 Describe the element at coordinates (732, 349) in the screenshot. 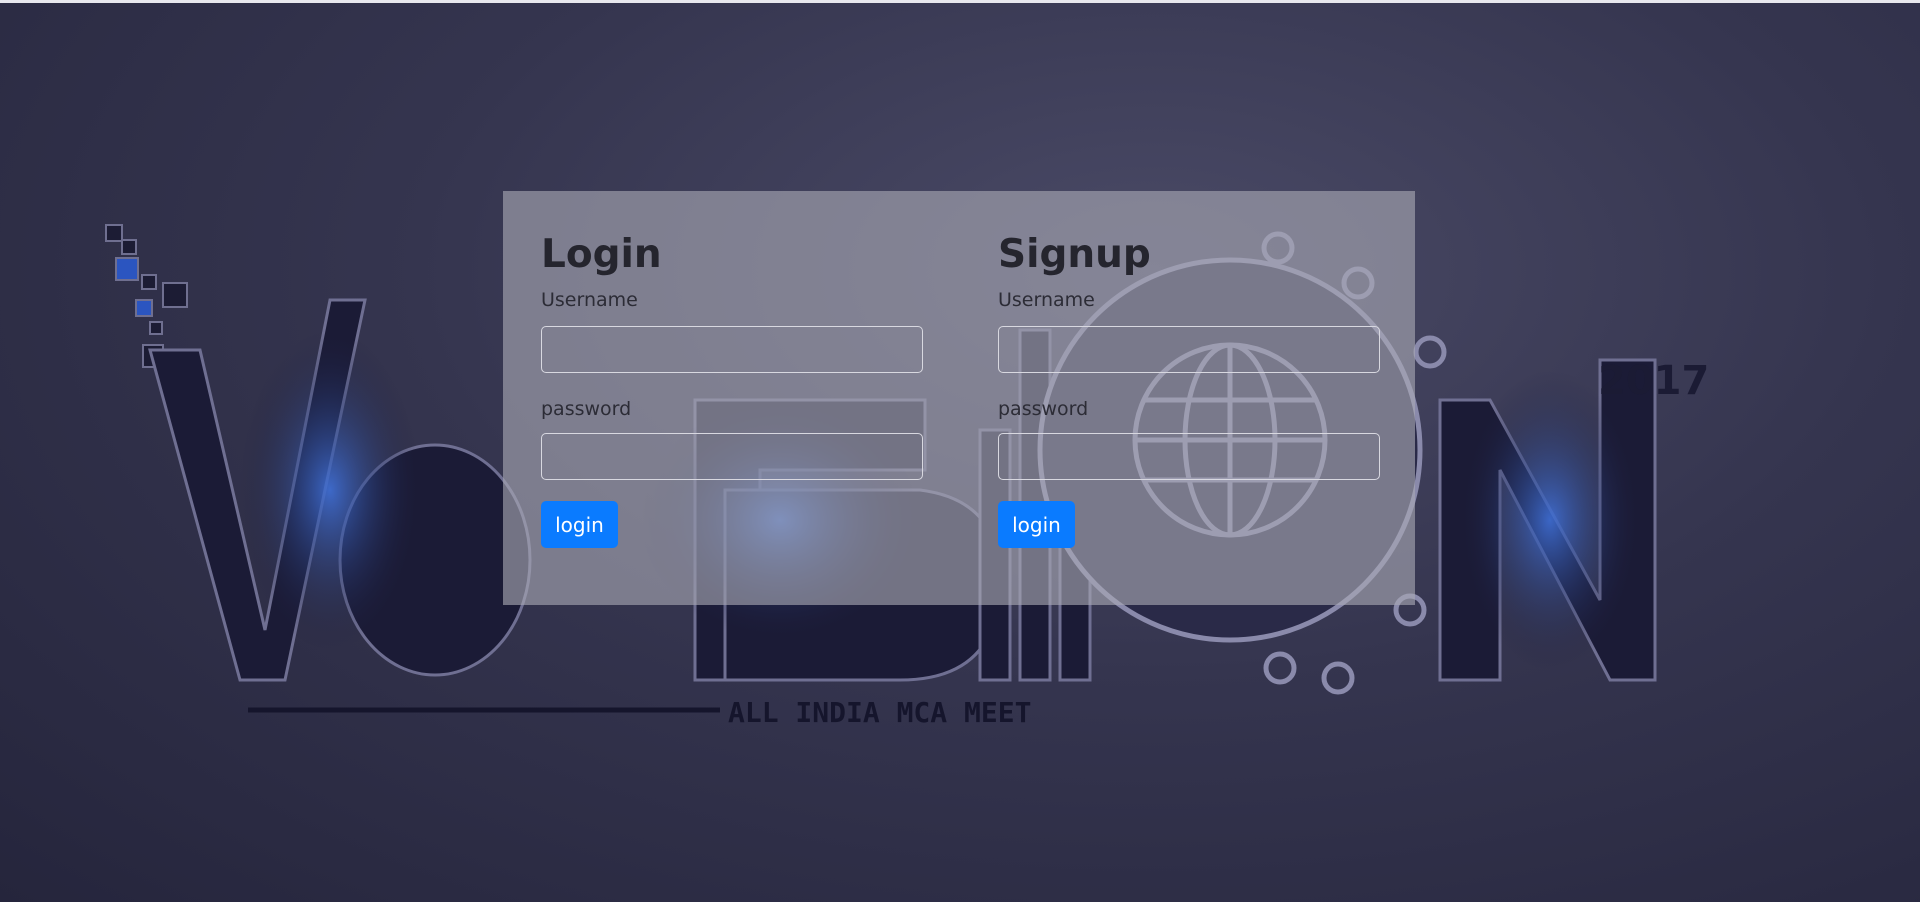

I see `login-username-input` at that location.